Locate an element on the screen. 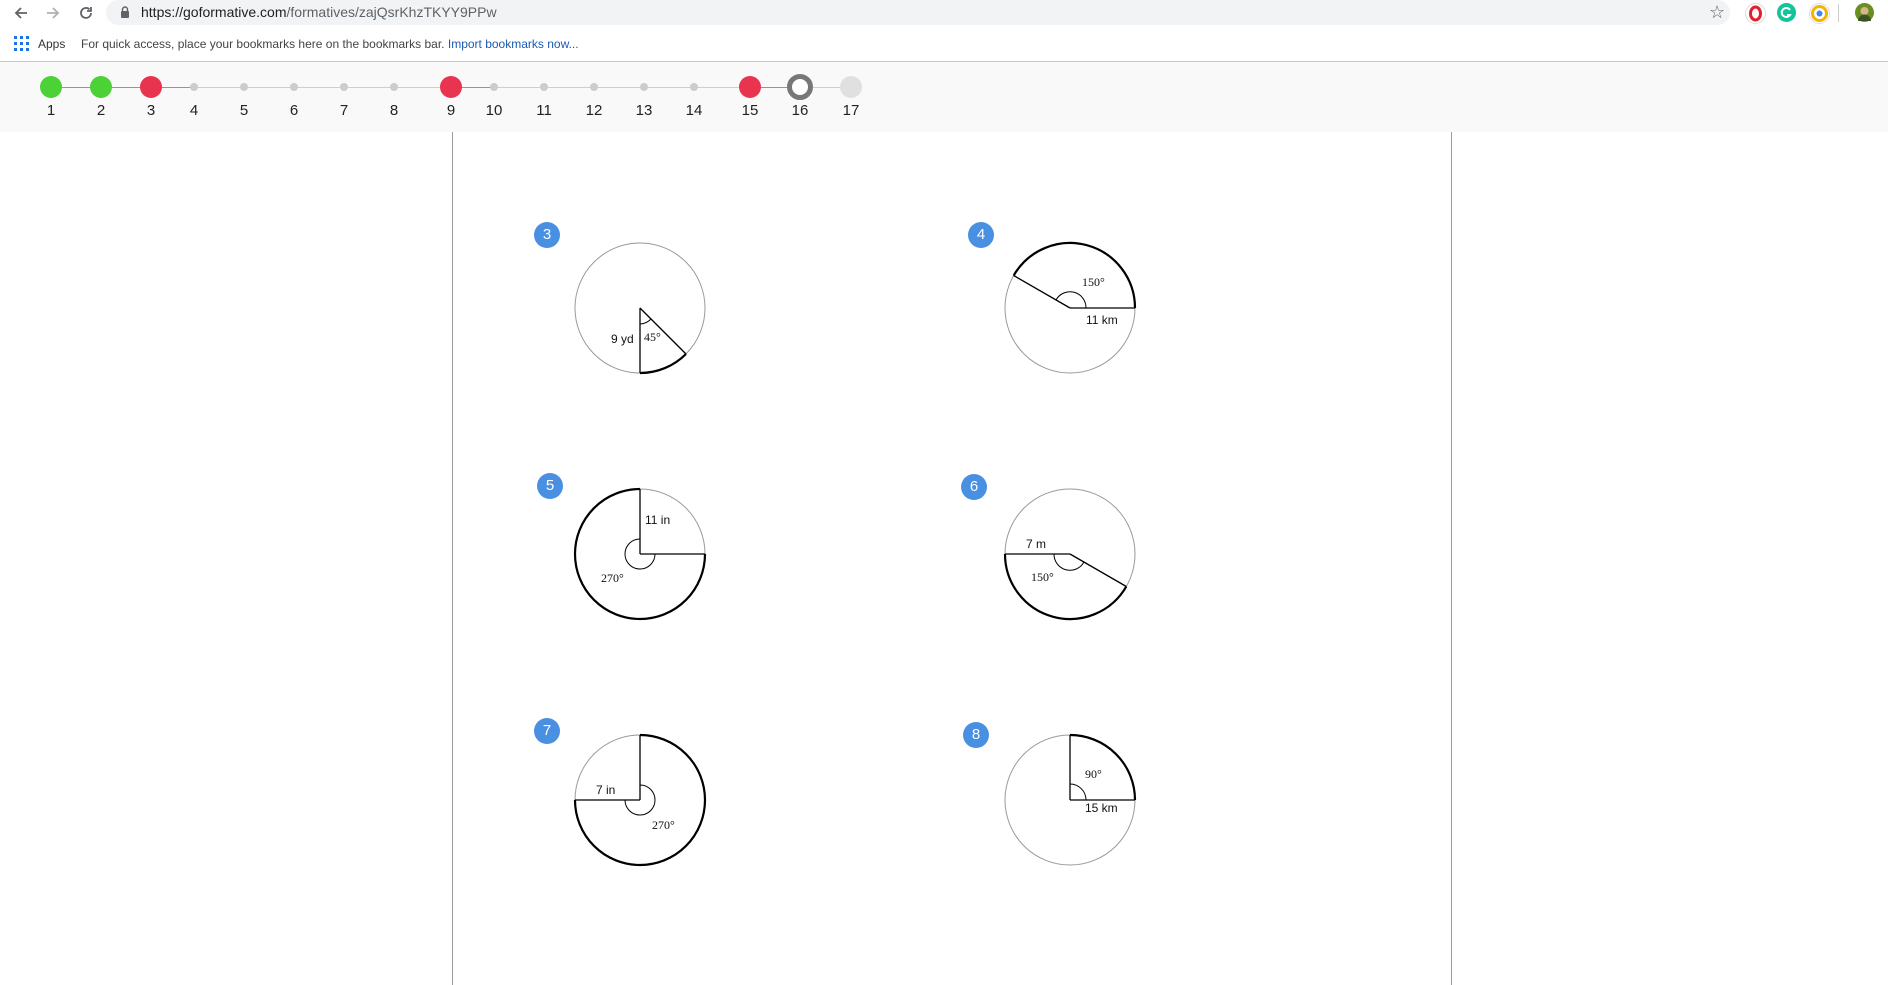 The width and height of the screenshot is (1888, 985). back-button is located at coordinates (21, 13).